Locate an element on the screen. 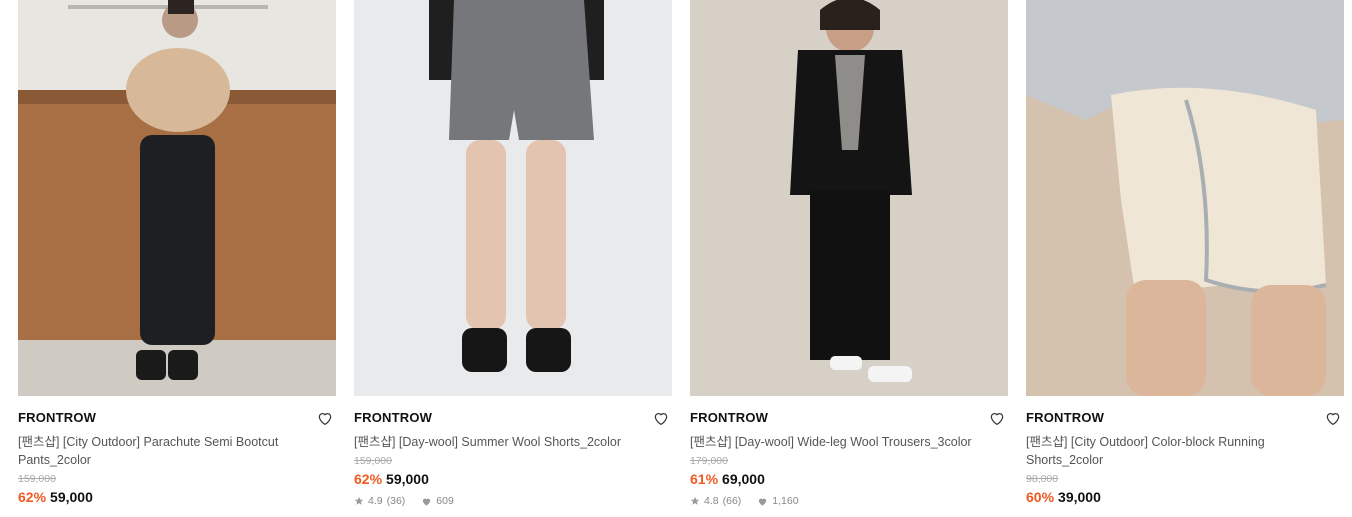 This screenshot has height=517, width=1352. review-count: (66) is located at coordinates (732, 501).